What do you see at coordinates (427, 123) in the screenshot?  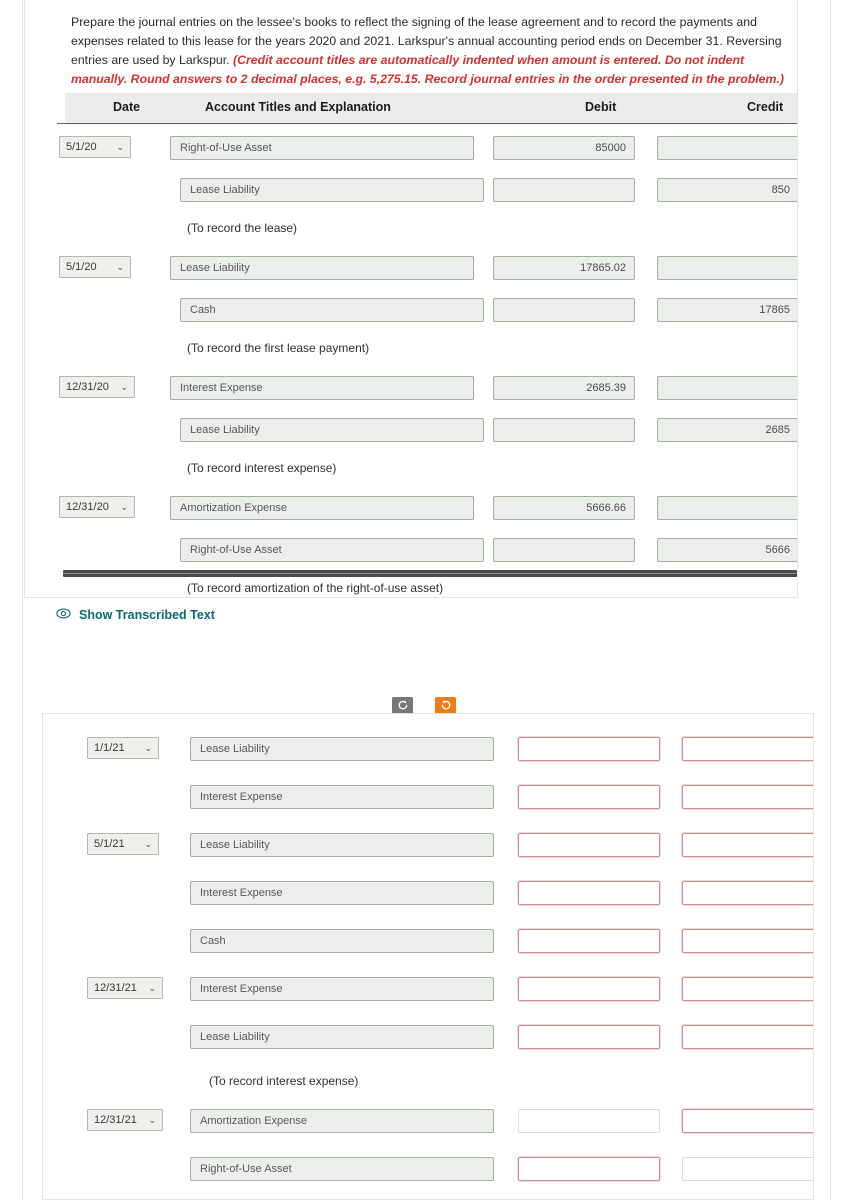 I see `table-header-underline` at bounding box center [427, 123].